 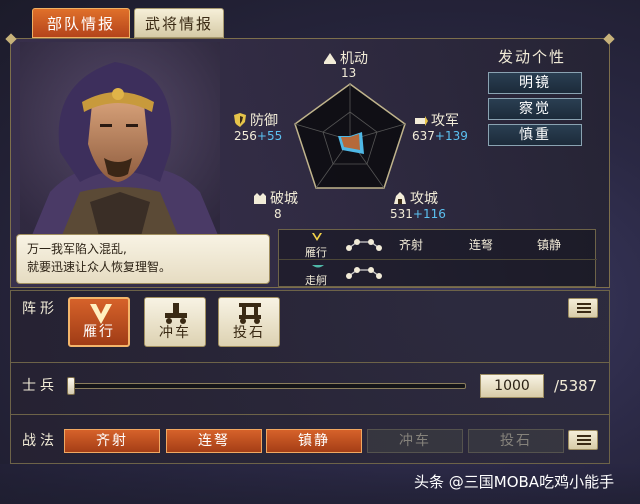 What do you see at coordinates (349, 73) in the screenshot?
I see `mobility-value: 13` at bounding box center [349, 73].